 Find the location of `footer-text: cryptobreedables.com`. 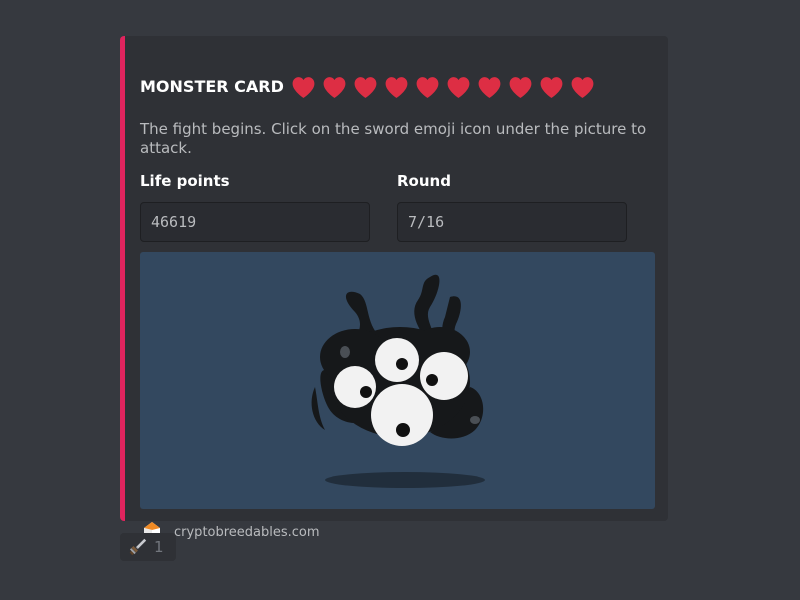

footer-text: cryptobreedables.com is located at coordinates (247, 532).